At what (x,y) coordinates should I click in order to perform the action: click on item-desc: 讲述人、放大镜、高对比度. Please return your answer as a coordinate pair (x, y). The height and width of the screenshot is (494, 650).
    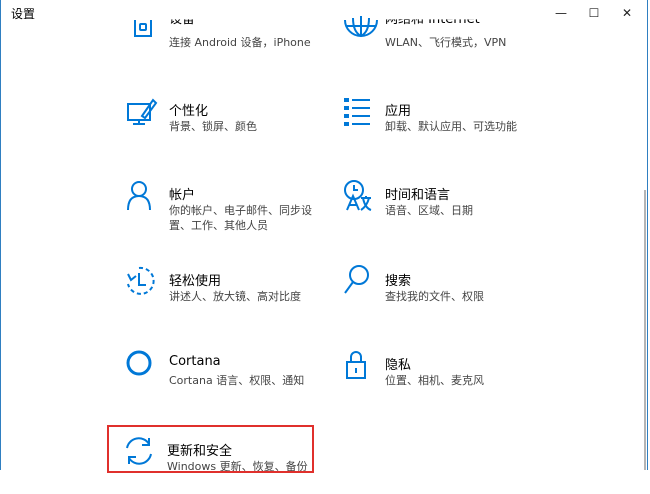
    Looking at the image, I should click on (235, 296).